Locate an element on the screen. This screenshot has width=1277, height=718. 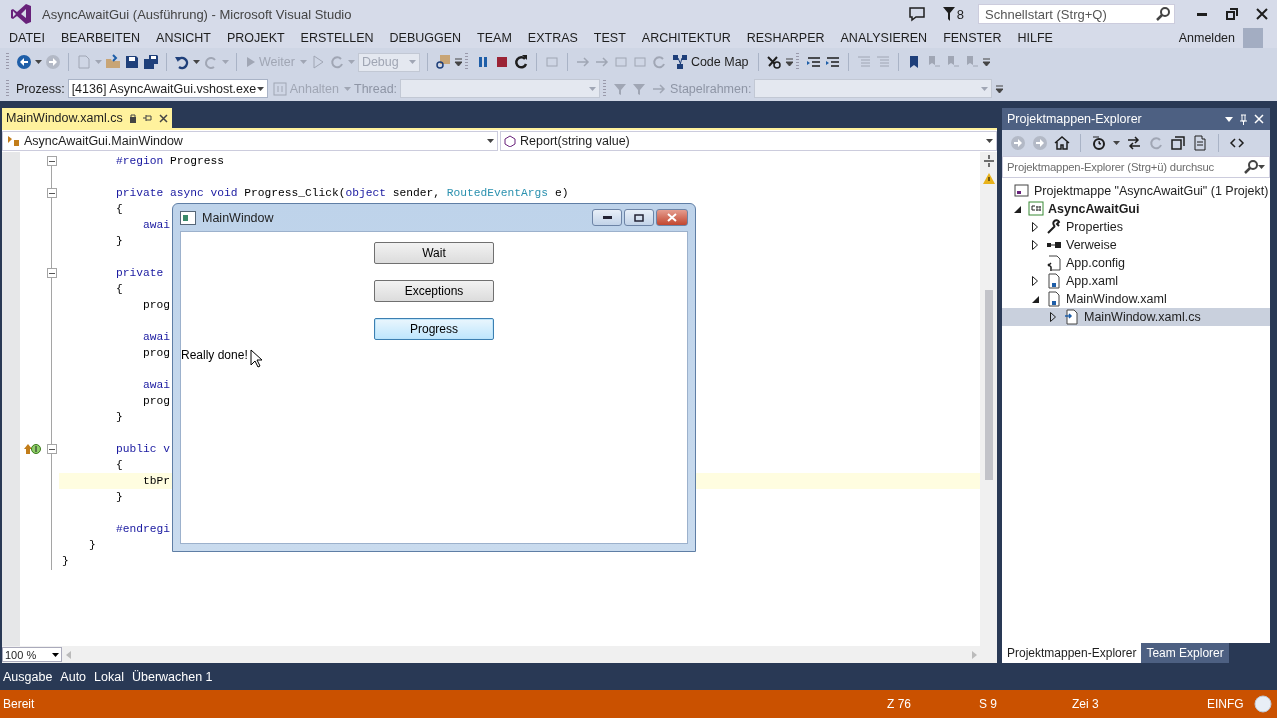
lock-icon is located at coordinates (132, 118).